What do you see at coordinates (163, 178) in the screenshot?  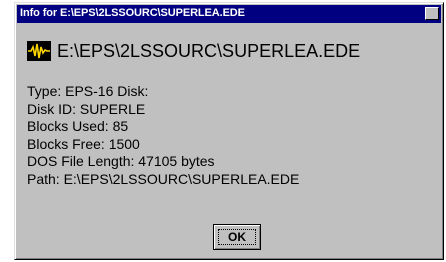 I see `path-text: Path: E:\EPS\2LSSOURC\SUPERLEA.EDE` at bounding box center [163, 178].